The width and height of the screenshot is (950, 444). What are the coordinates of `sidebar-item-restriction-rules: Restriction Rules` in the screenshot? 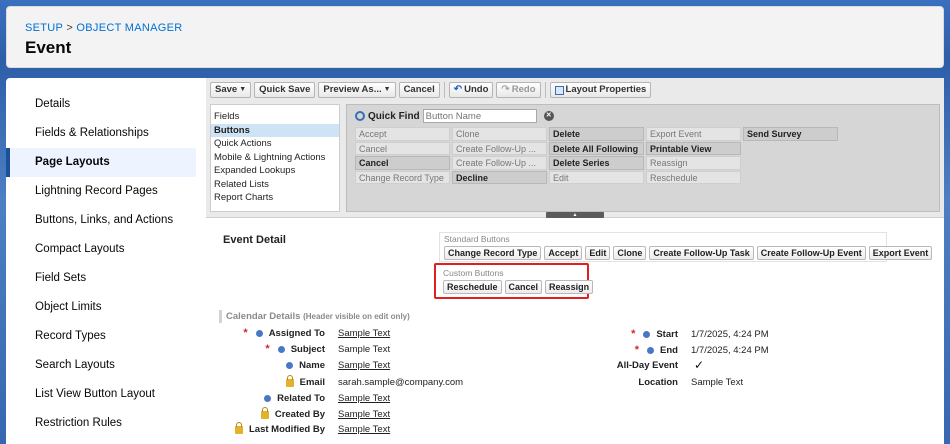 It's located at (101, 423).